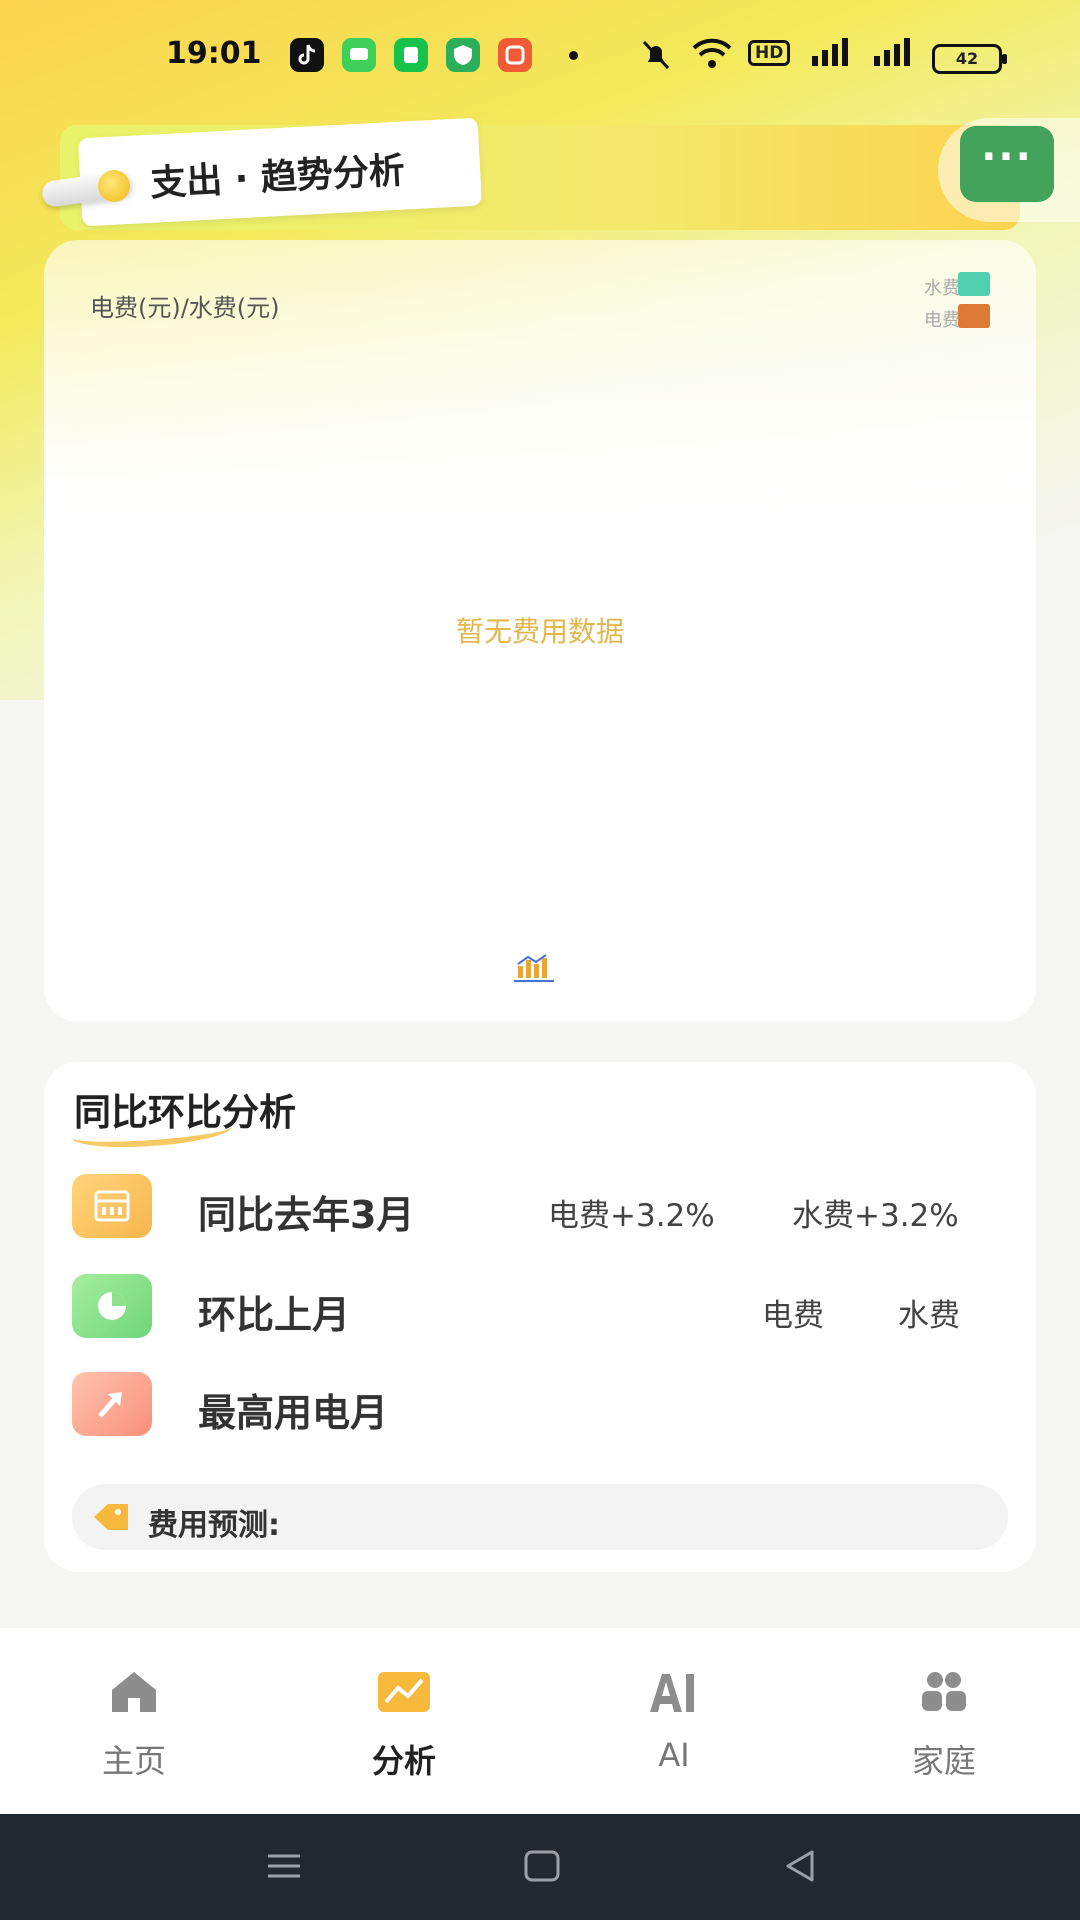  Describe the element at coordinates (284, 1866) in the screenshot. I see `menu-icon` at that location.